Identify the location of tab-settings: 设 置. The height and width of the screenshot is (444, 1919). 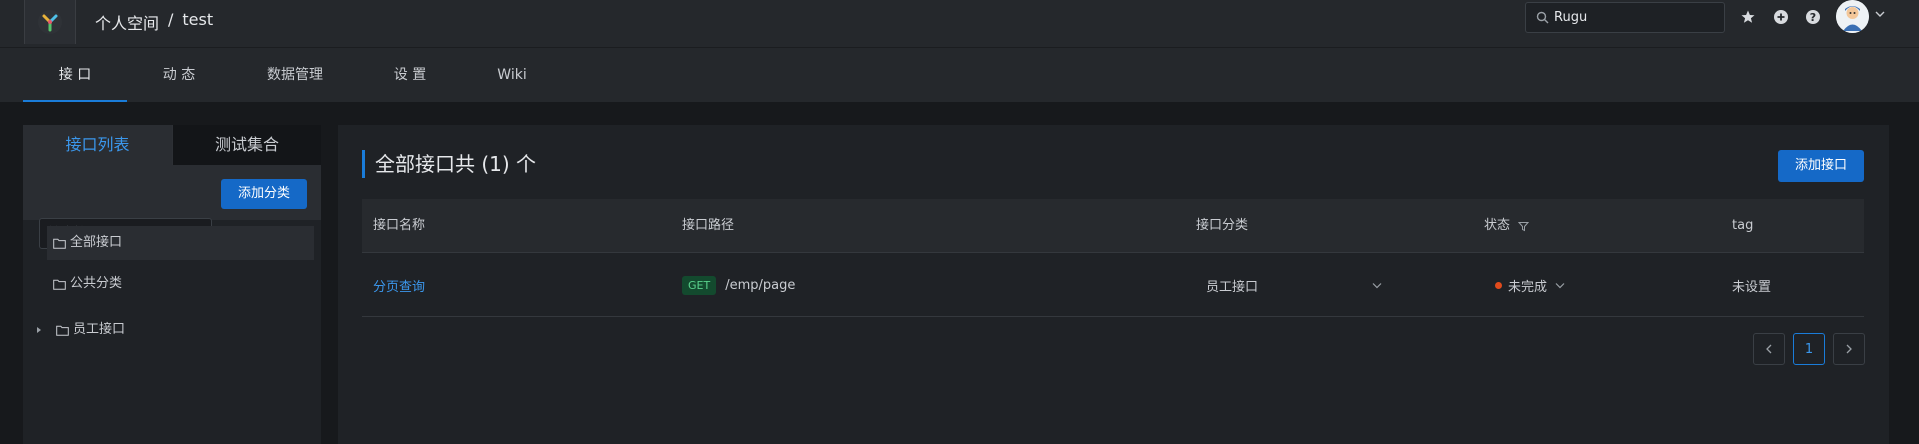
(410, 75).